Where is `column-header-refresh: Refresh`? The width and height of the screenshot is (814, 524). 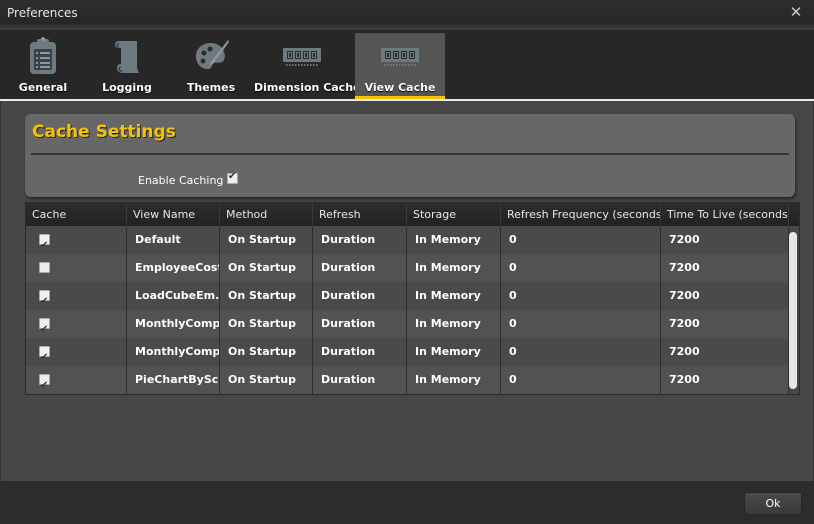 column-header-refresh: Refresh is located at coordinates (360, 214).